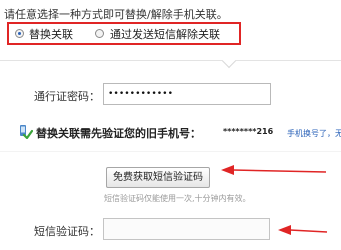 Image resolution: width=341 pixels, height=250 pixels. What do you see at coordinates (303, 230) in the screenshot?
I see `annotation-arrow-input` at bounding box center [303, 230].